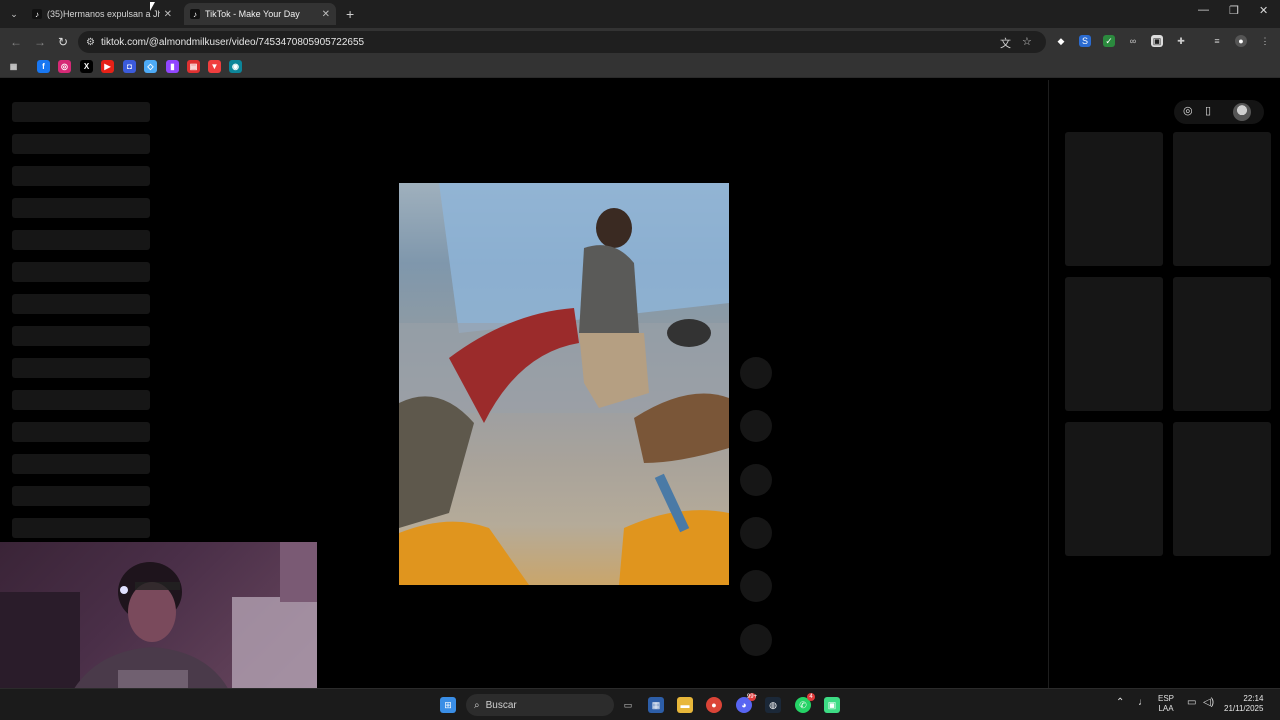 This screenshot has height=720, width=1280. Describe the element at coordinates (448, 705) in the screenshot. I see `windows-start-icon: ⊞` at that location.